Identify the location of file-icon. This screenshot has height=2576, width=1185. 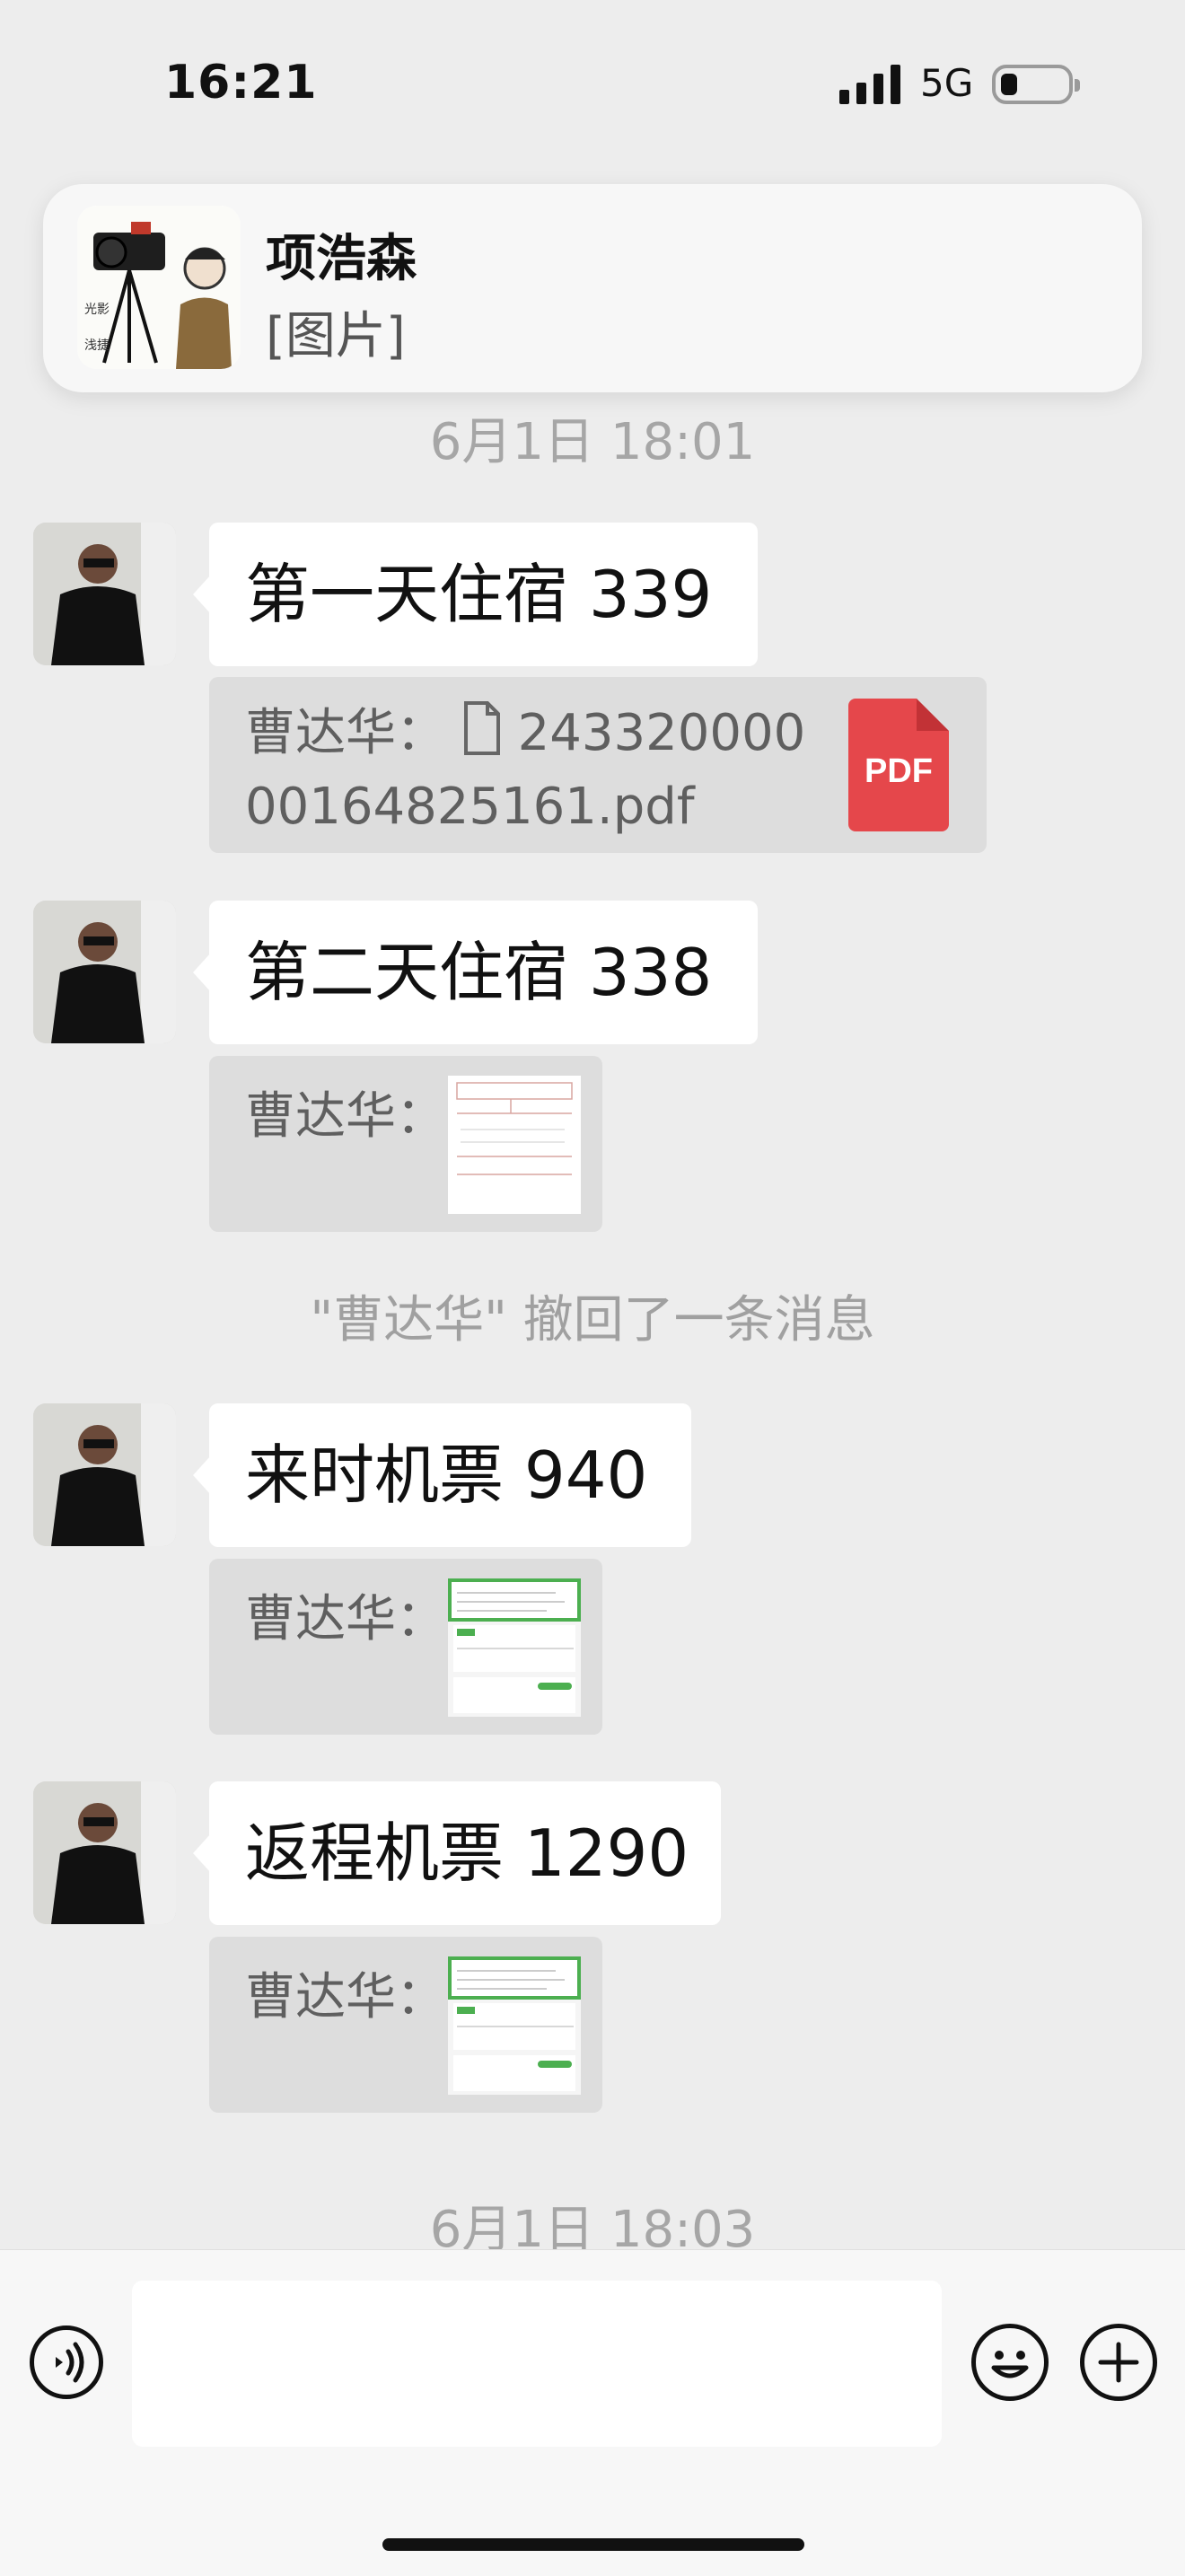
(481, 728).